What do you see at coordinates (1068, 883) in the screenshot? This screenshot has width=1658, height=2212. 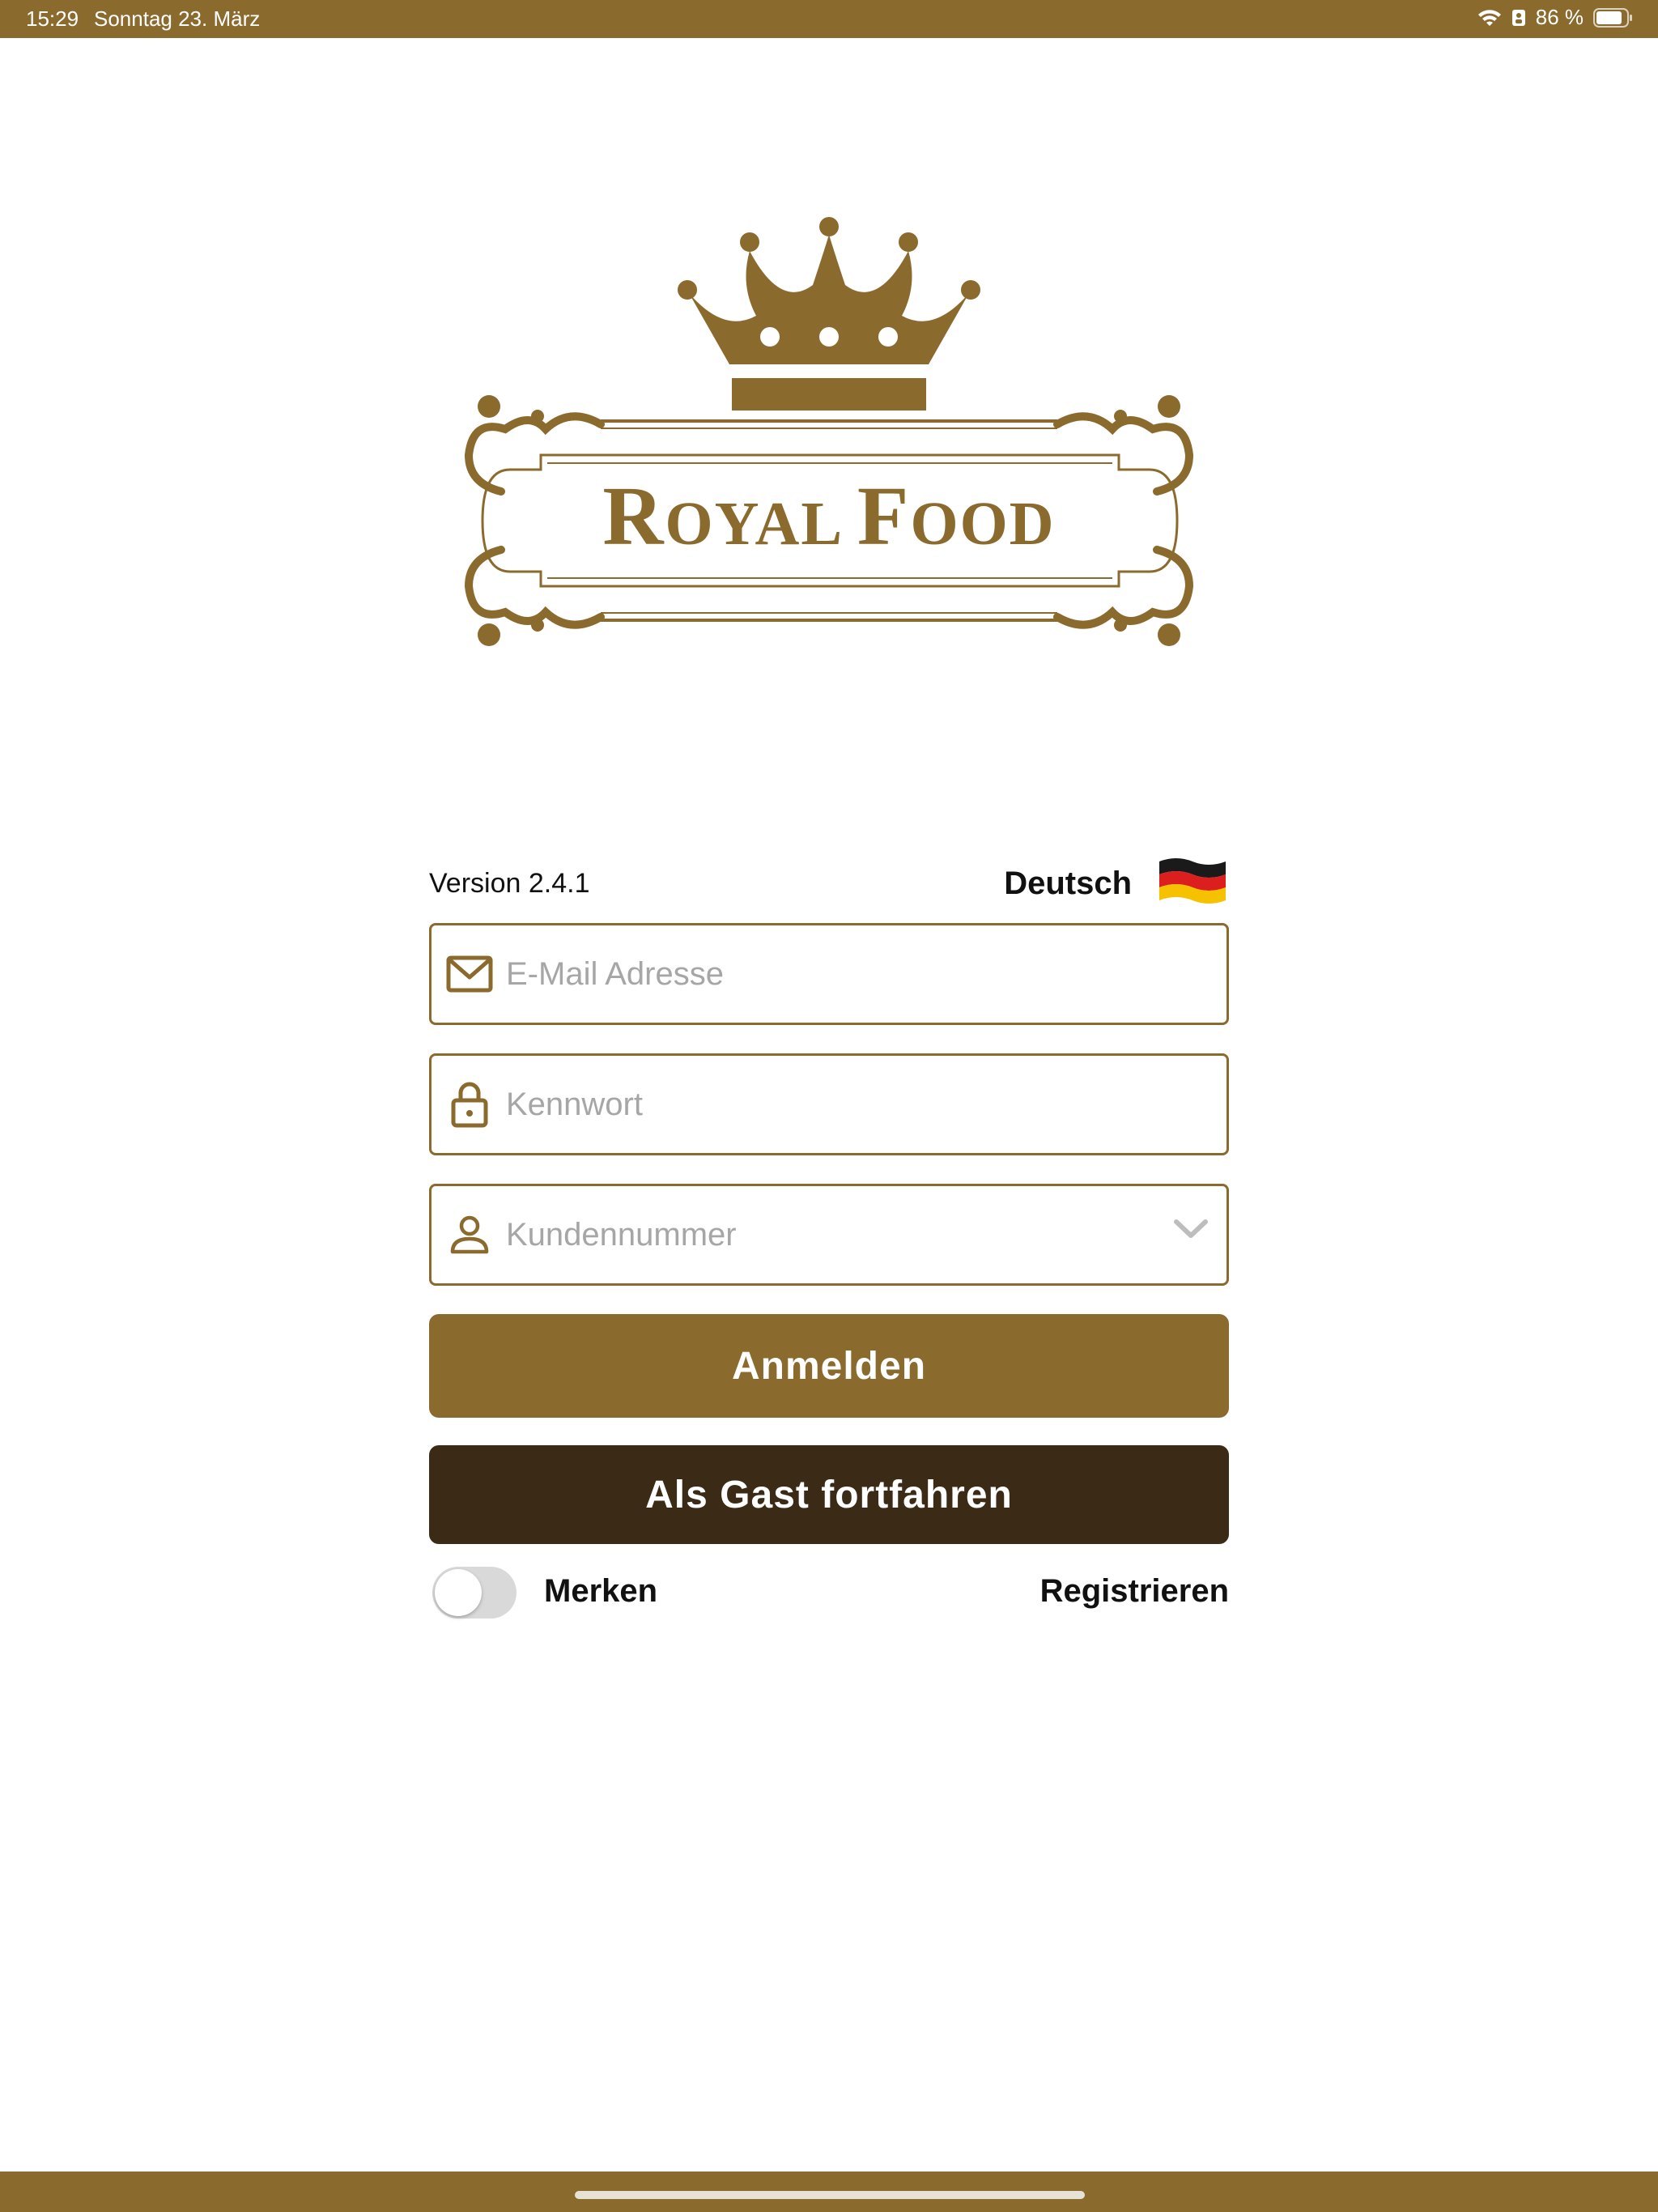 I see `language-label: Deutsch` at bounding box center [1068, 883].